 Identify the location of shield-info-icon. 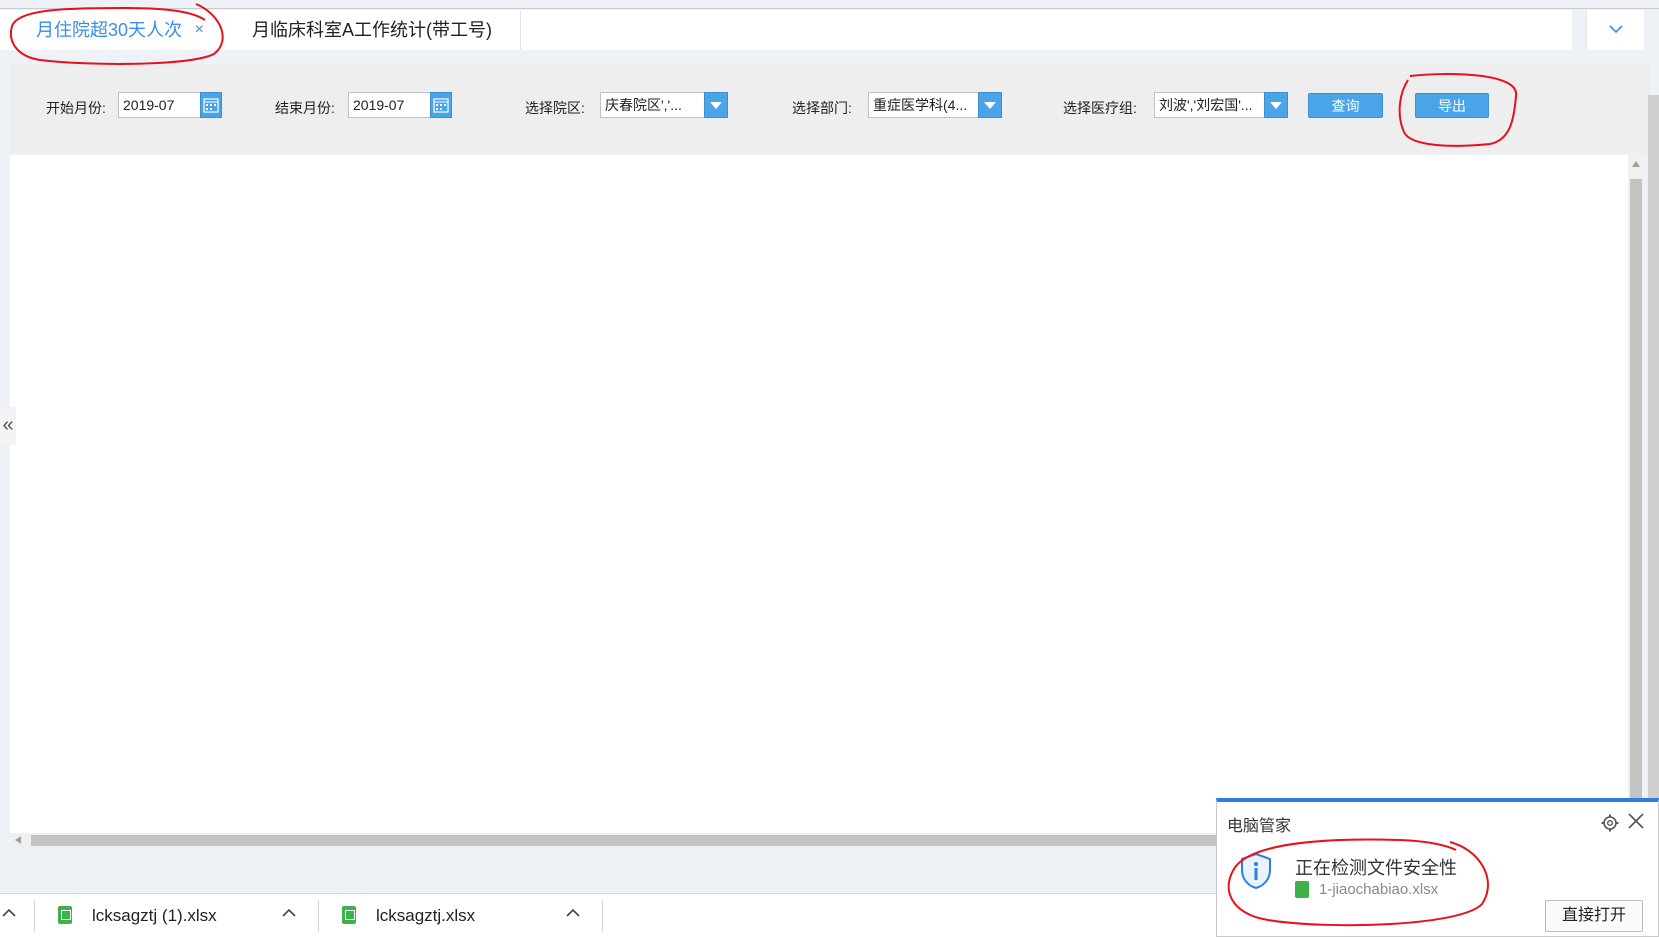
(1256, 871).